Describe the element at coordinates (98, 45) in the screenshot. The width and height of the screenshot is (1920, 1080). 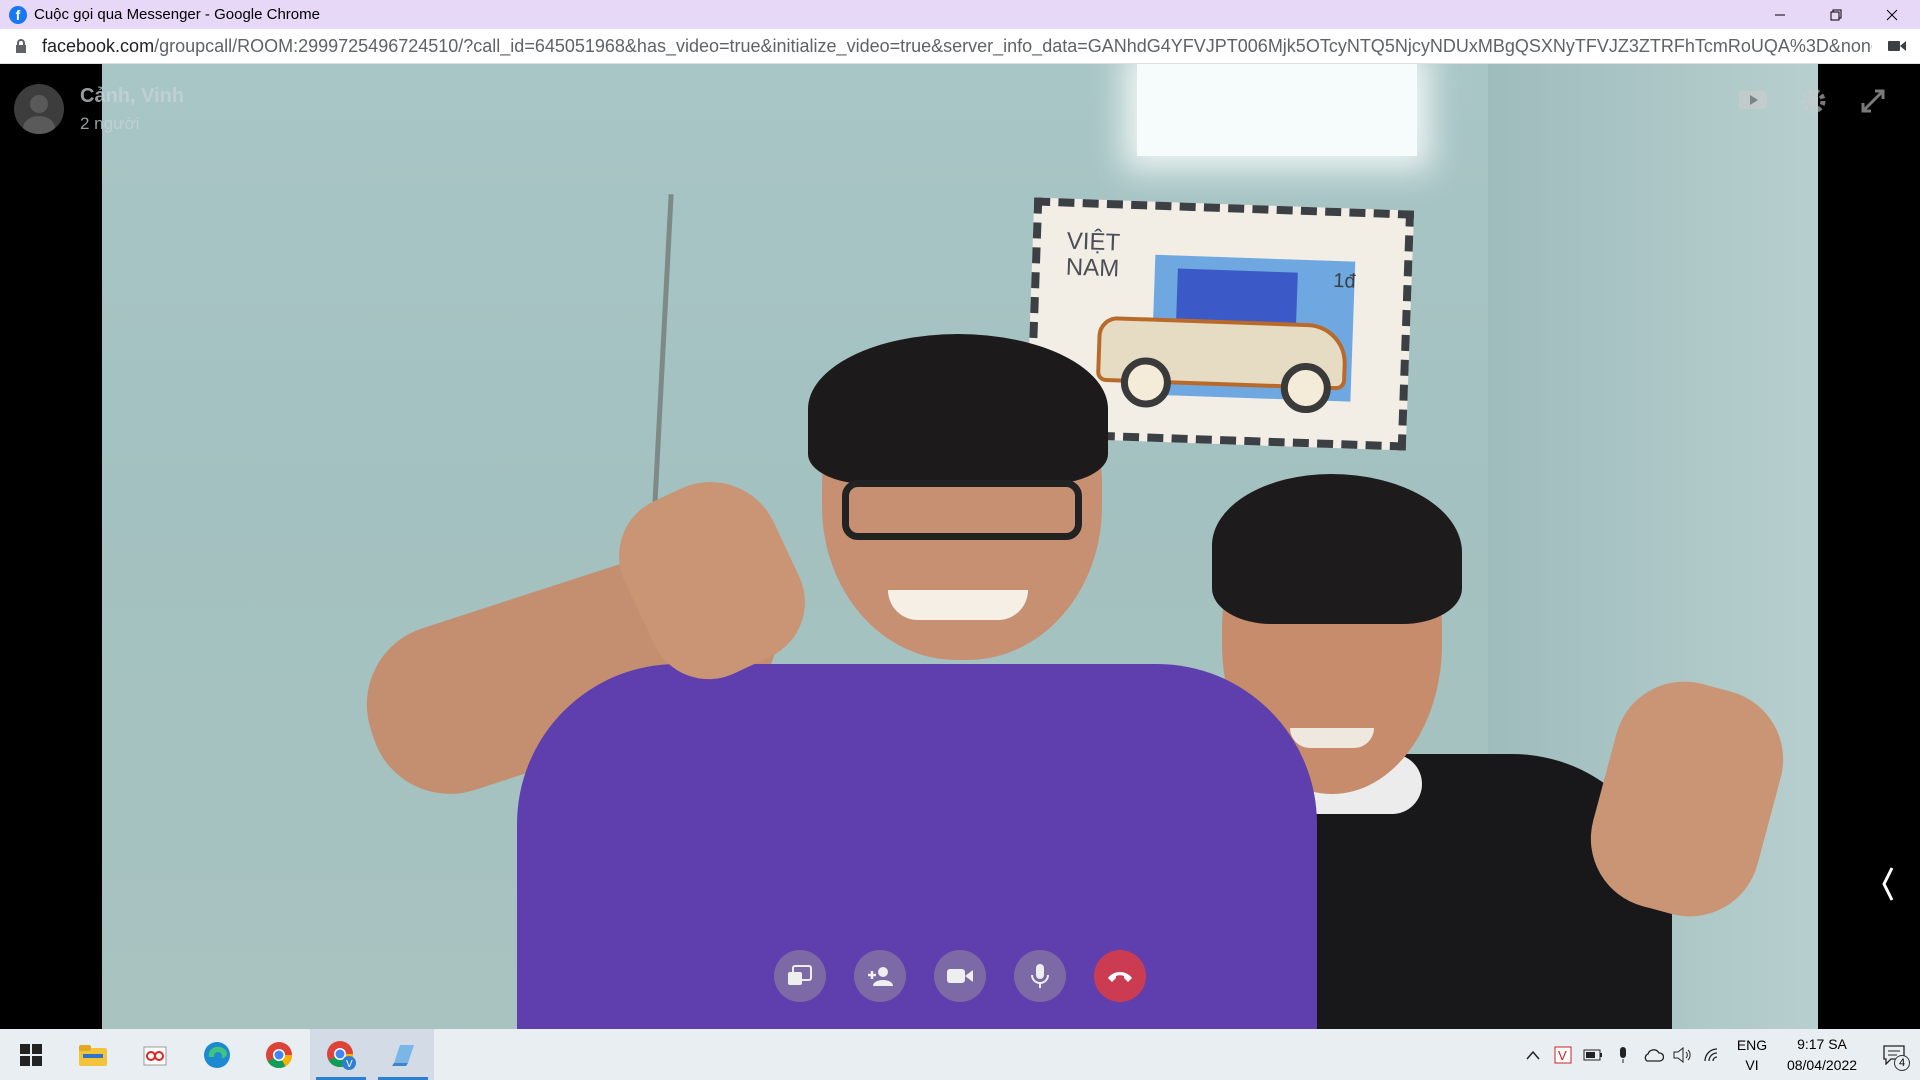
I see `url-host: facebook.com` at that location.